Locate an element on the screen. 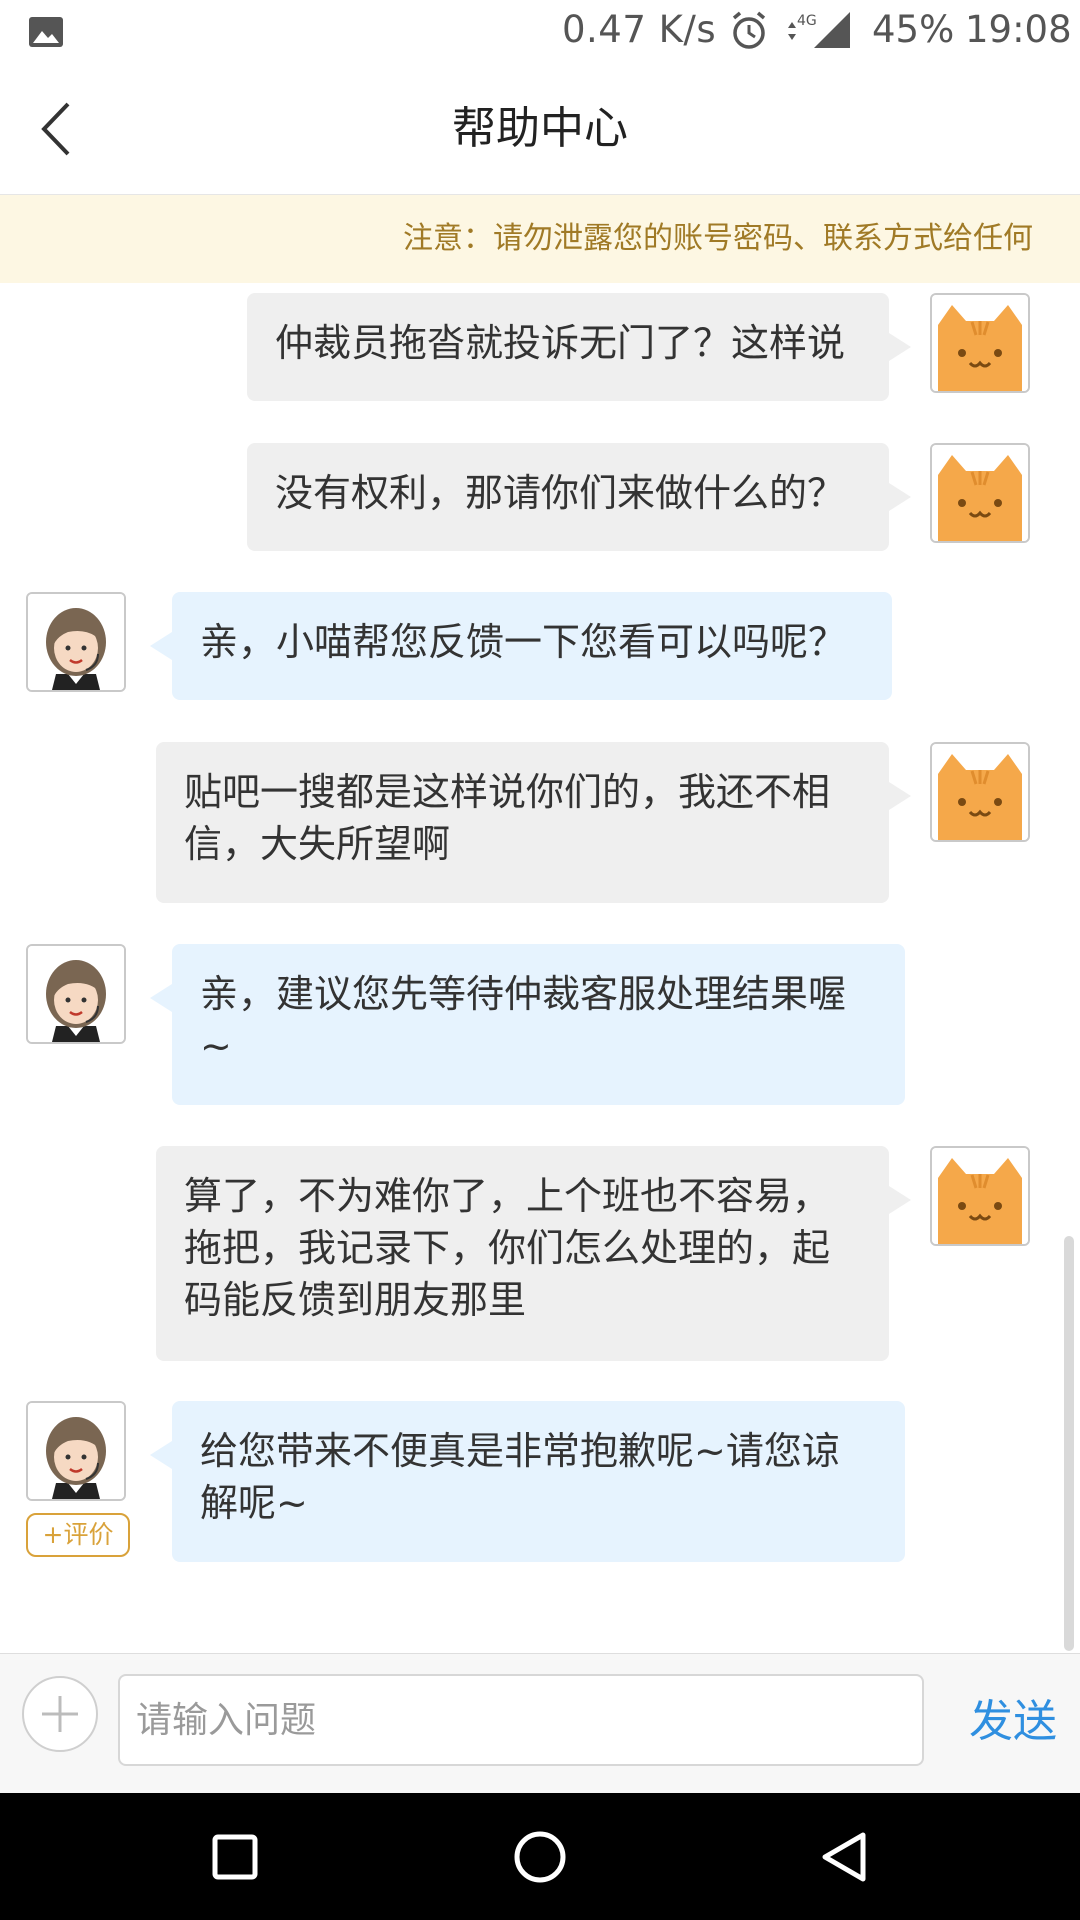 Image resolution: width=1080 pixels, height=1920 pixels. notice-text: 注意：请勿泄露您的账号密码、联系方式给任何 is located at coordinates (718, 238).